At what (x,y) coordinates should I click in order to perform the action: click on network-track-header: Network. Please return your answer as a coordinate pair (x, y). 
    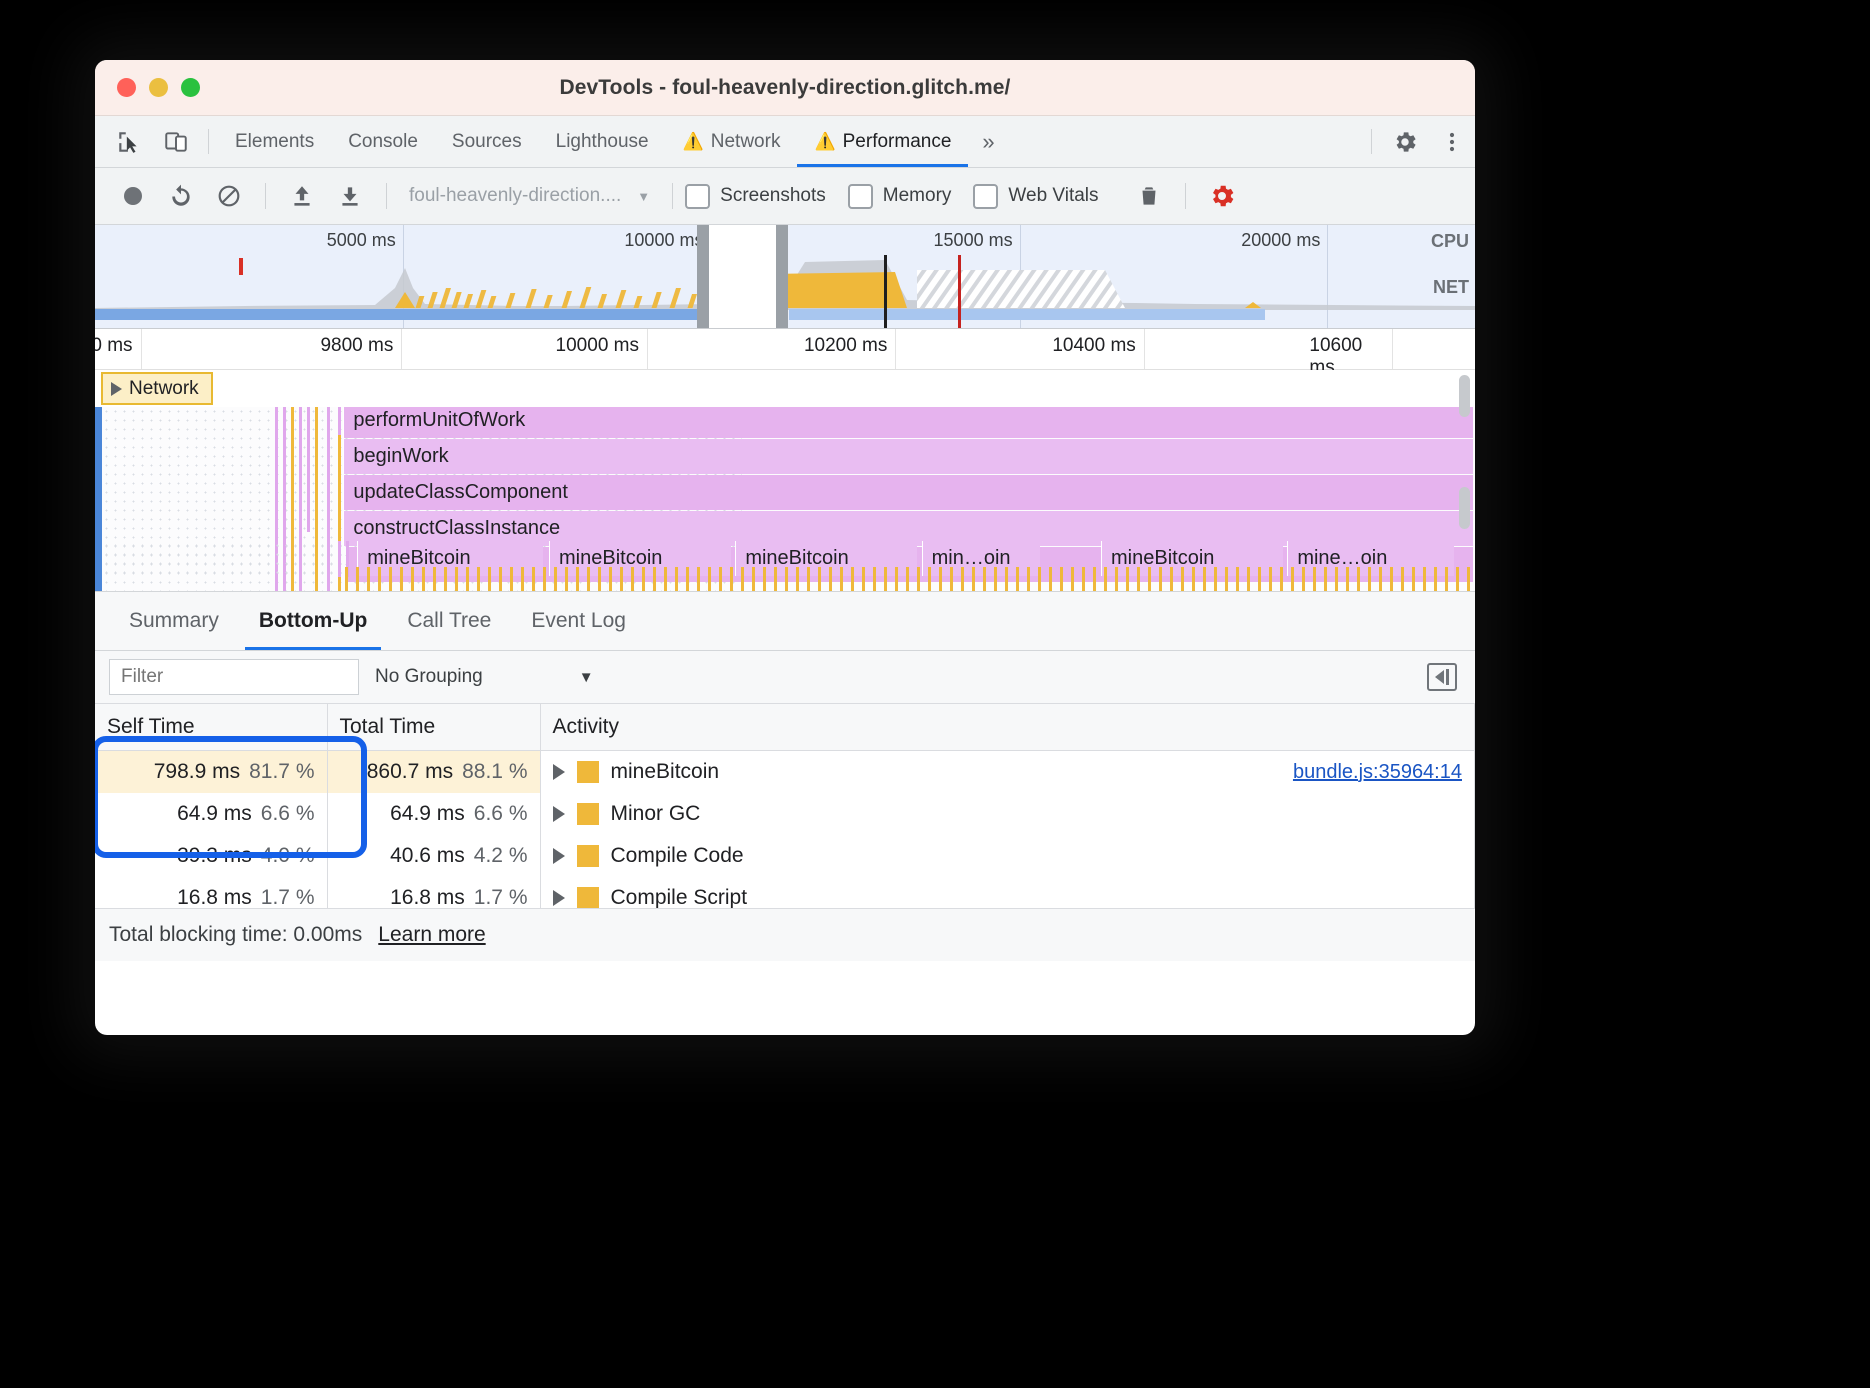
    Looking at the image, I should click on (785, 388).